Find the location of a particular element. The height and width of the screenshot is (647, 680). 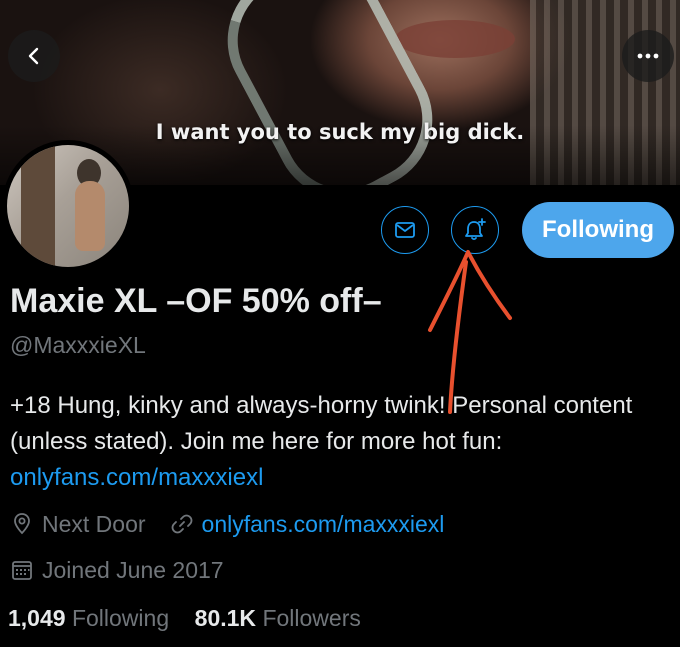

mail-icon is located at coordinates (405, 230).